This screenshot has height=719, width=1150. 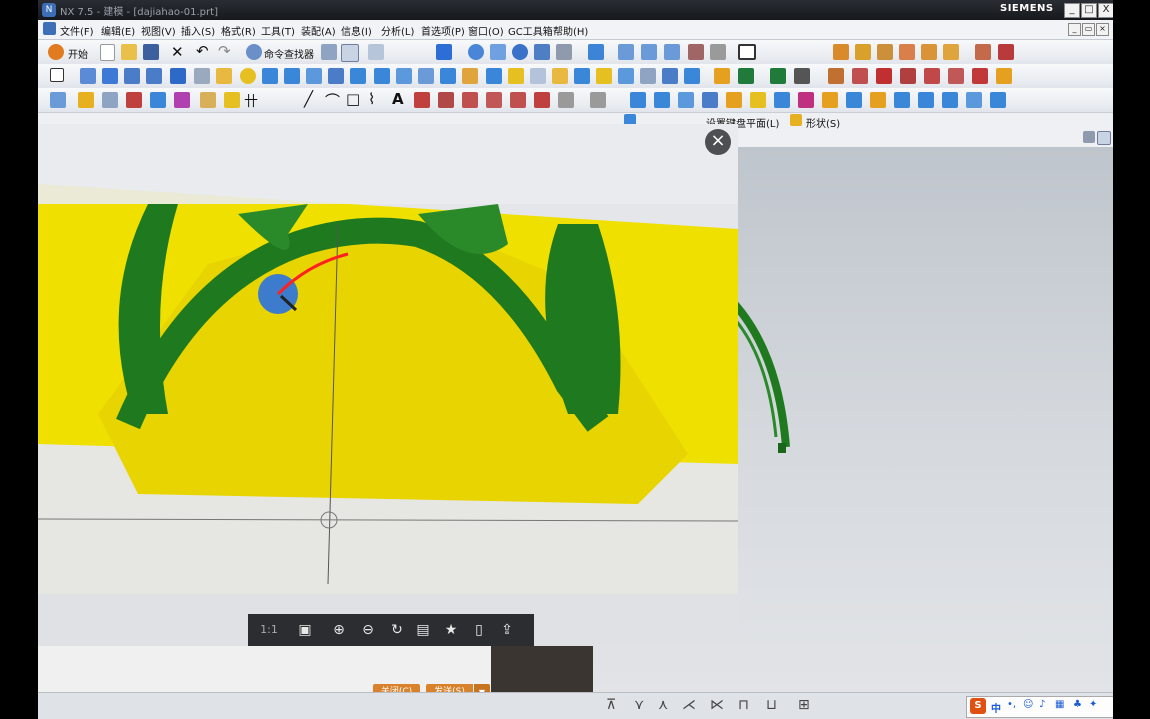 What do you see at coordinates (1074, 29) in the screenshot?
I see `doc-minimize-button: _` at bounding box center [1074, 29].